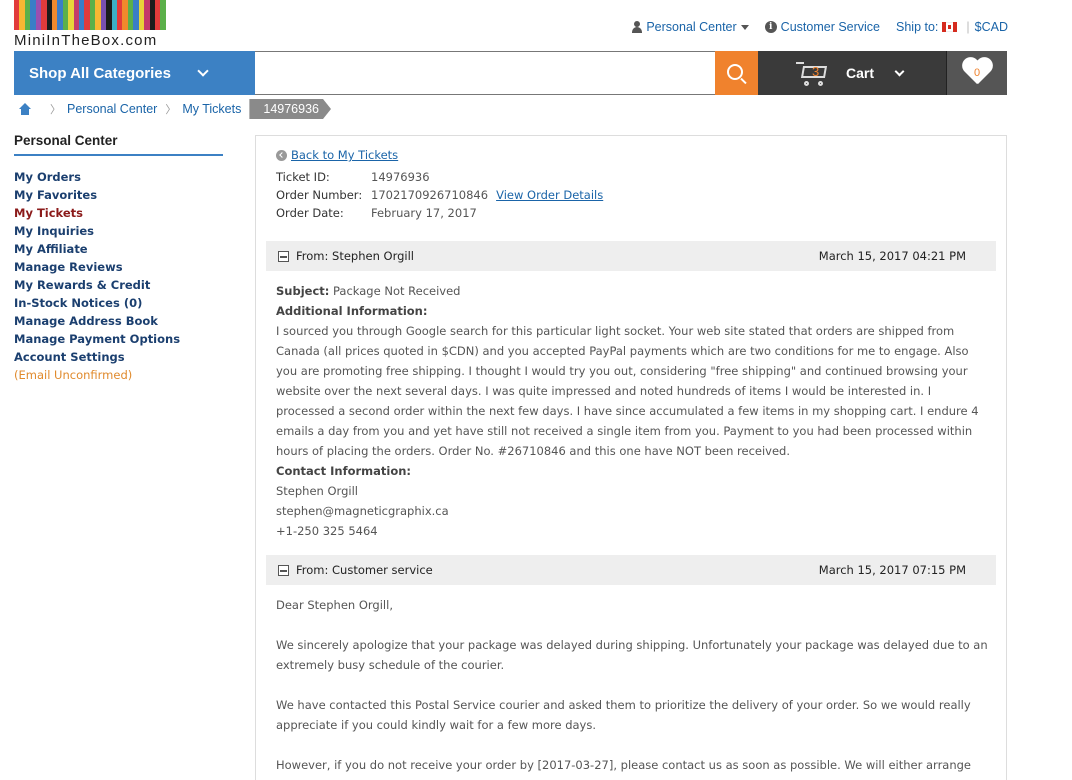 Image resolution: width=1072 pixels, height=780 pixels. I want to click on customer-service-link: i Customer Service, so click(822, 27).